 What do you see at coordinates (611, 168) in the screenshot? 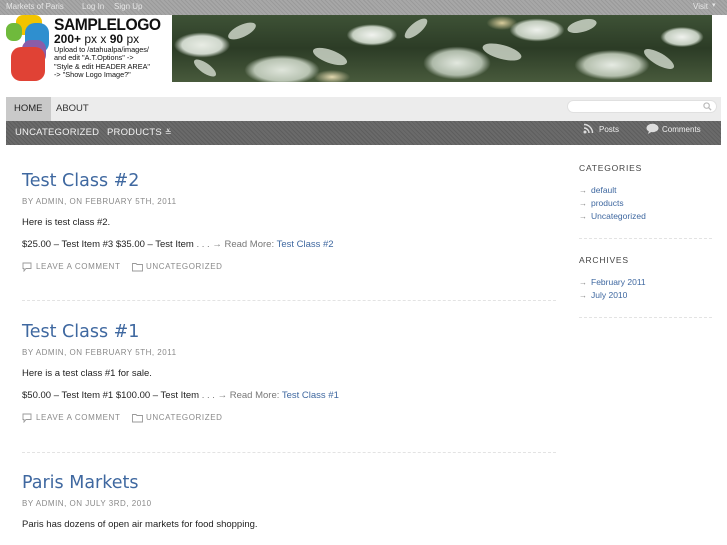
I see `categories-heading: Categories` at bounding box center [611, 168].